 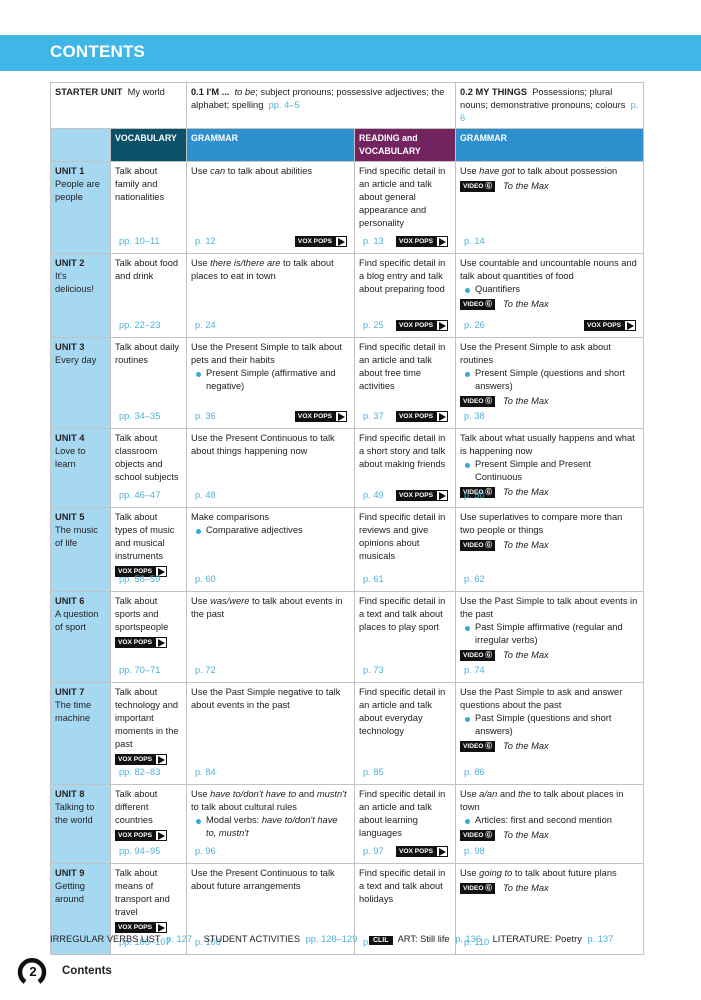 What do you see at coordinates (205, 325) in the screenshot?
I see `page-ref: p. 24` at bounding box center [205, 325].